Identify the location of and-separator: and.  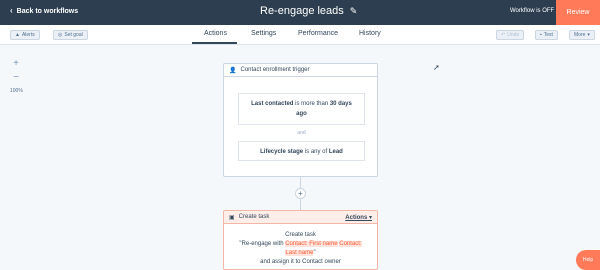
(301, 133).